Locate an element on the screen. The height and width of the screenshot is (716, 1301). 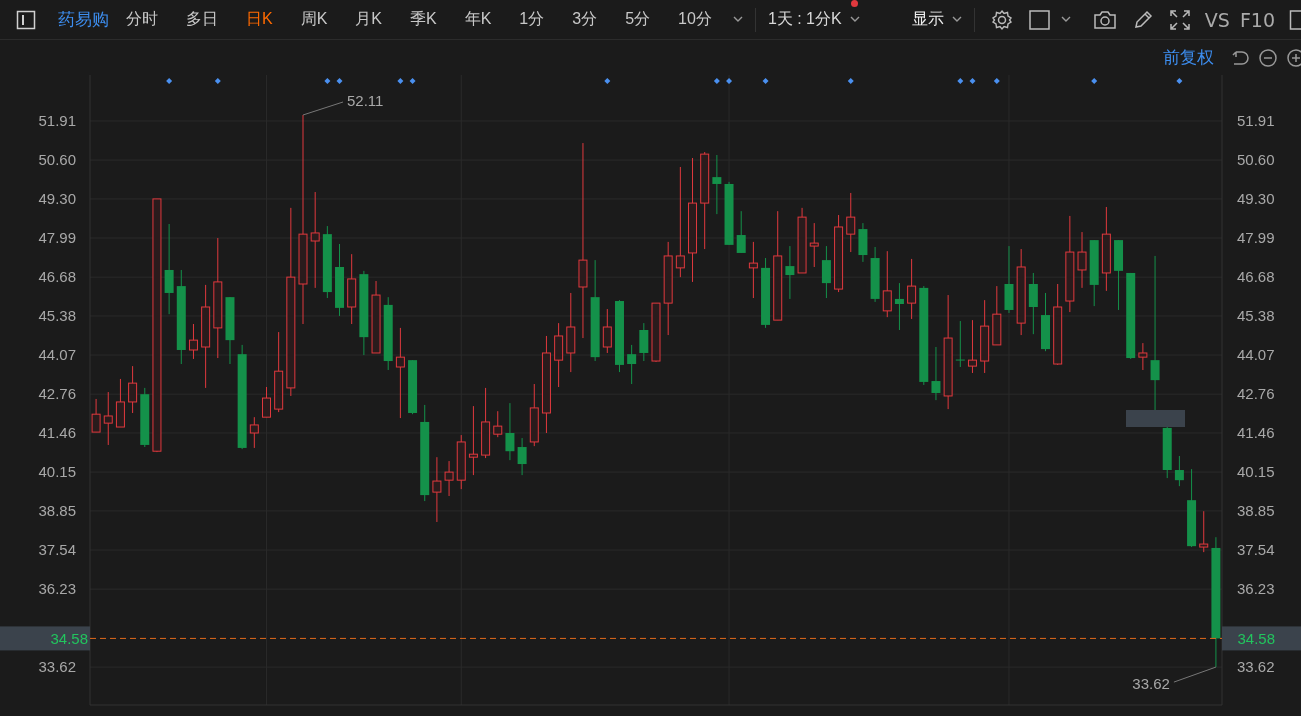
axis-label: 49.30 is located at coordinates (1256, 198).